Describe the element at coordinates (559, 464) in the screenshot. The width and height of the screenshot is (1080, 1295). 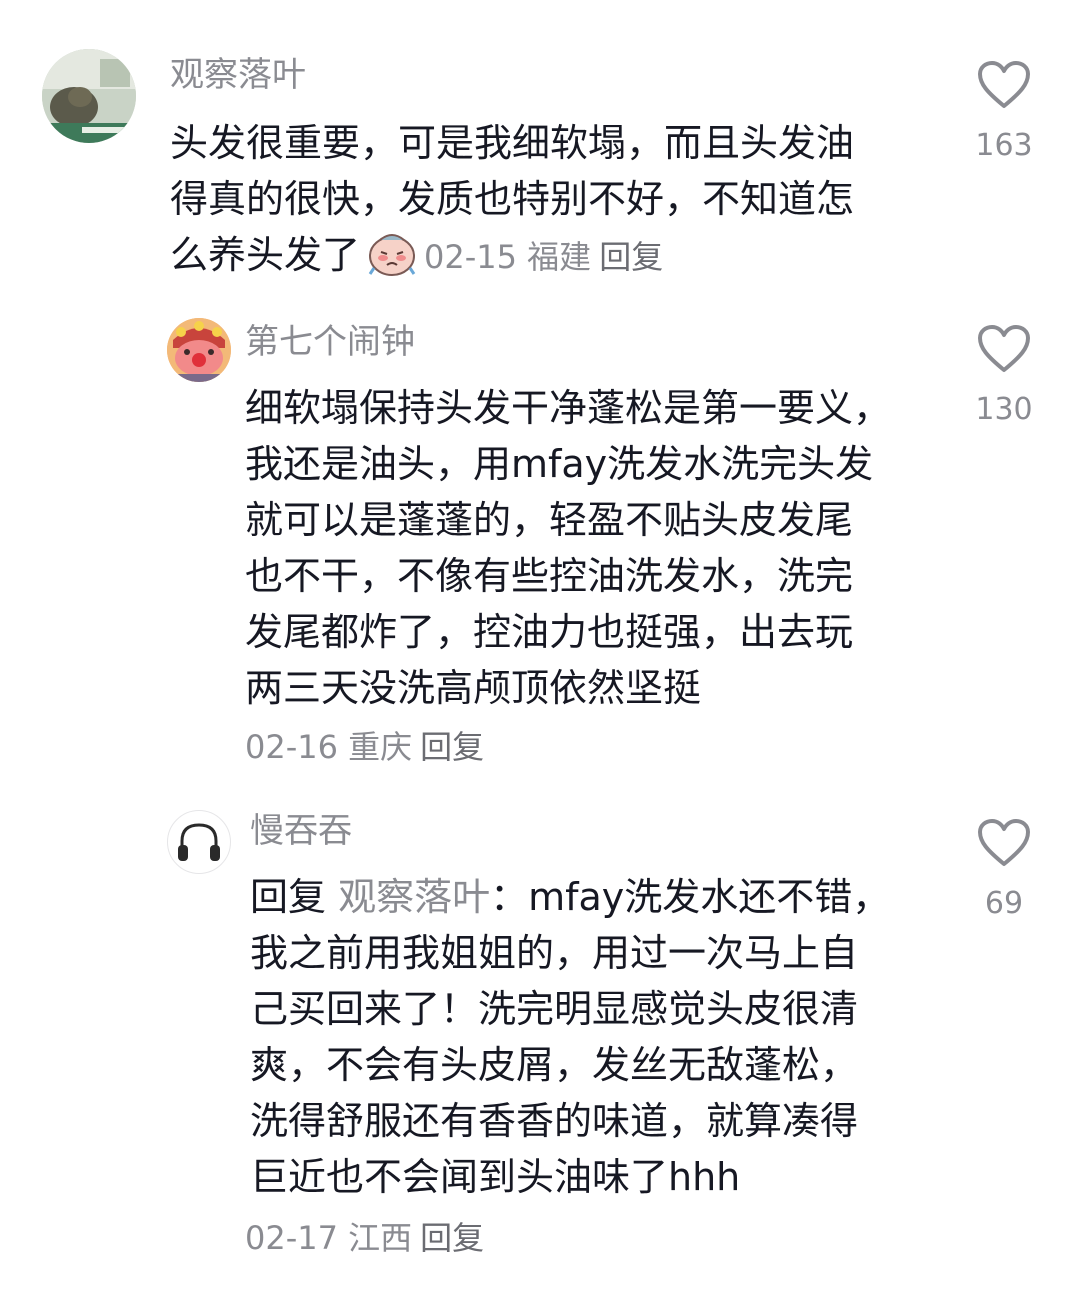
I see `comment-line: 我还是油头，用mfay洗发水洗完头发` at that location.